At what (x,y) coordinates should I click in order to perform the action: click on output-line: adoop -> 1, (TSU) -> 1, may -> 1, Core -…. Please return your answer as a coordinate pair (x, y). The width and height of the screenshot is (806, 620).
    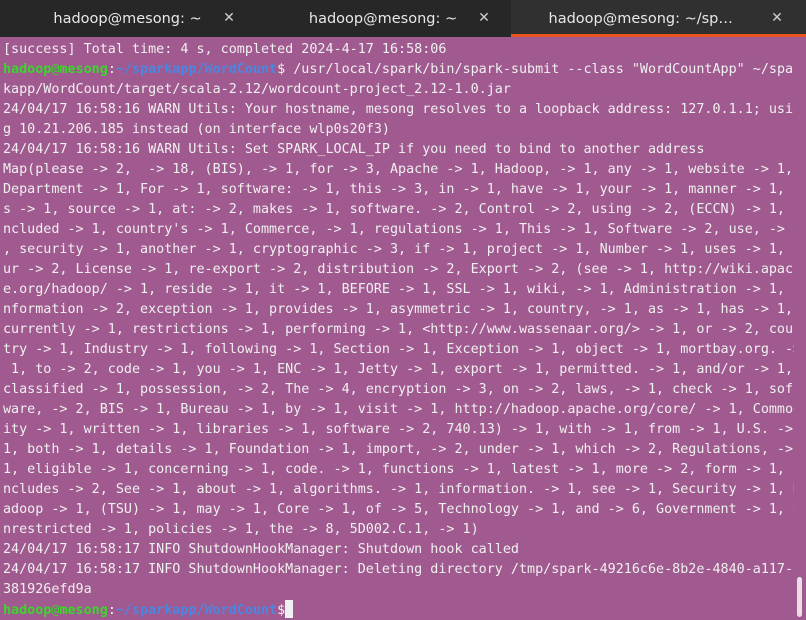
    Looking at the image, I should click on (398, 509).